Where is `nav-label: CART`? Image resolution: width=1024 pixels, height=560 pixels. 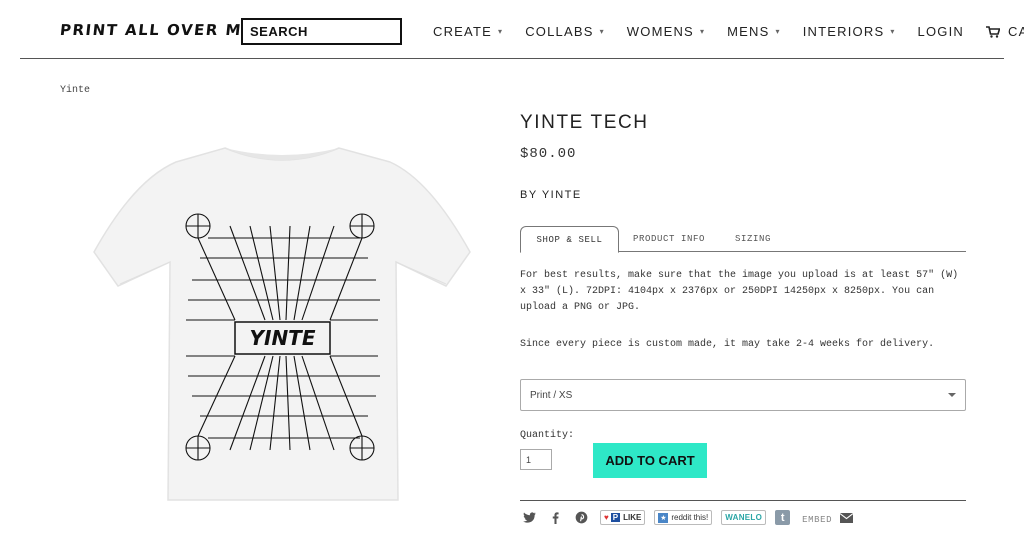 nav-label: CART is located at coordinates (1016, 31).